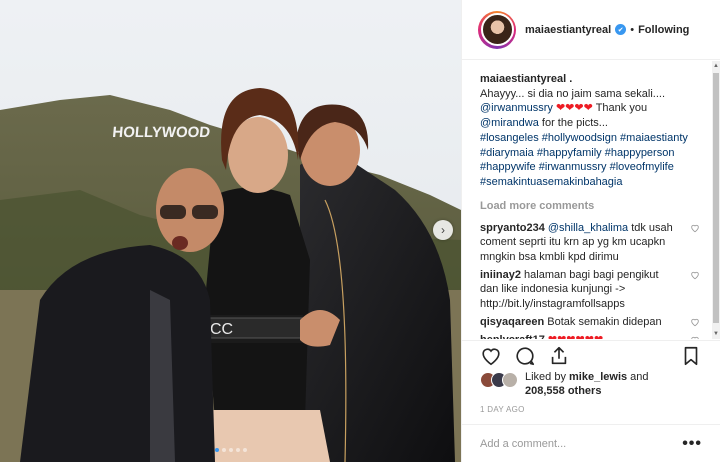  What do you see at coordinates (583, 391) in the screenshot?
I see `likes-others: others` at bounding box center [583, 391].